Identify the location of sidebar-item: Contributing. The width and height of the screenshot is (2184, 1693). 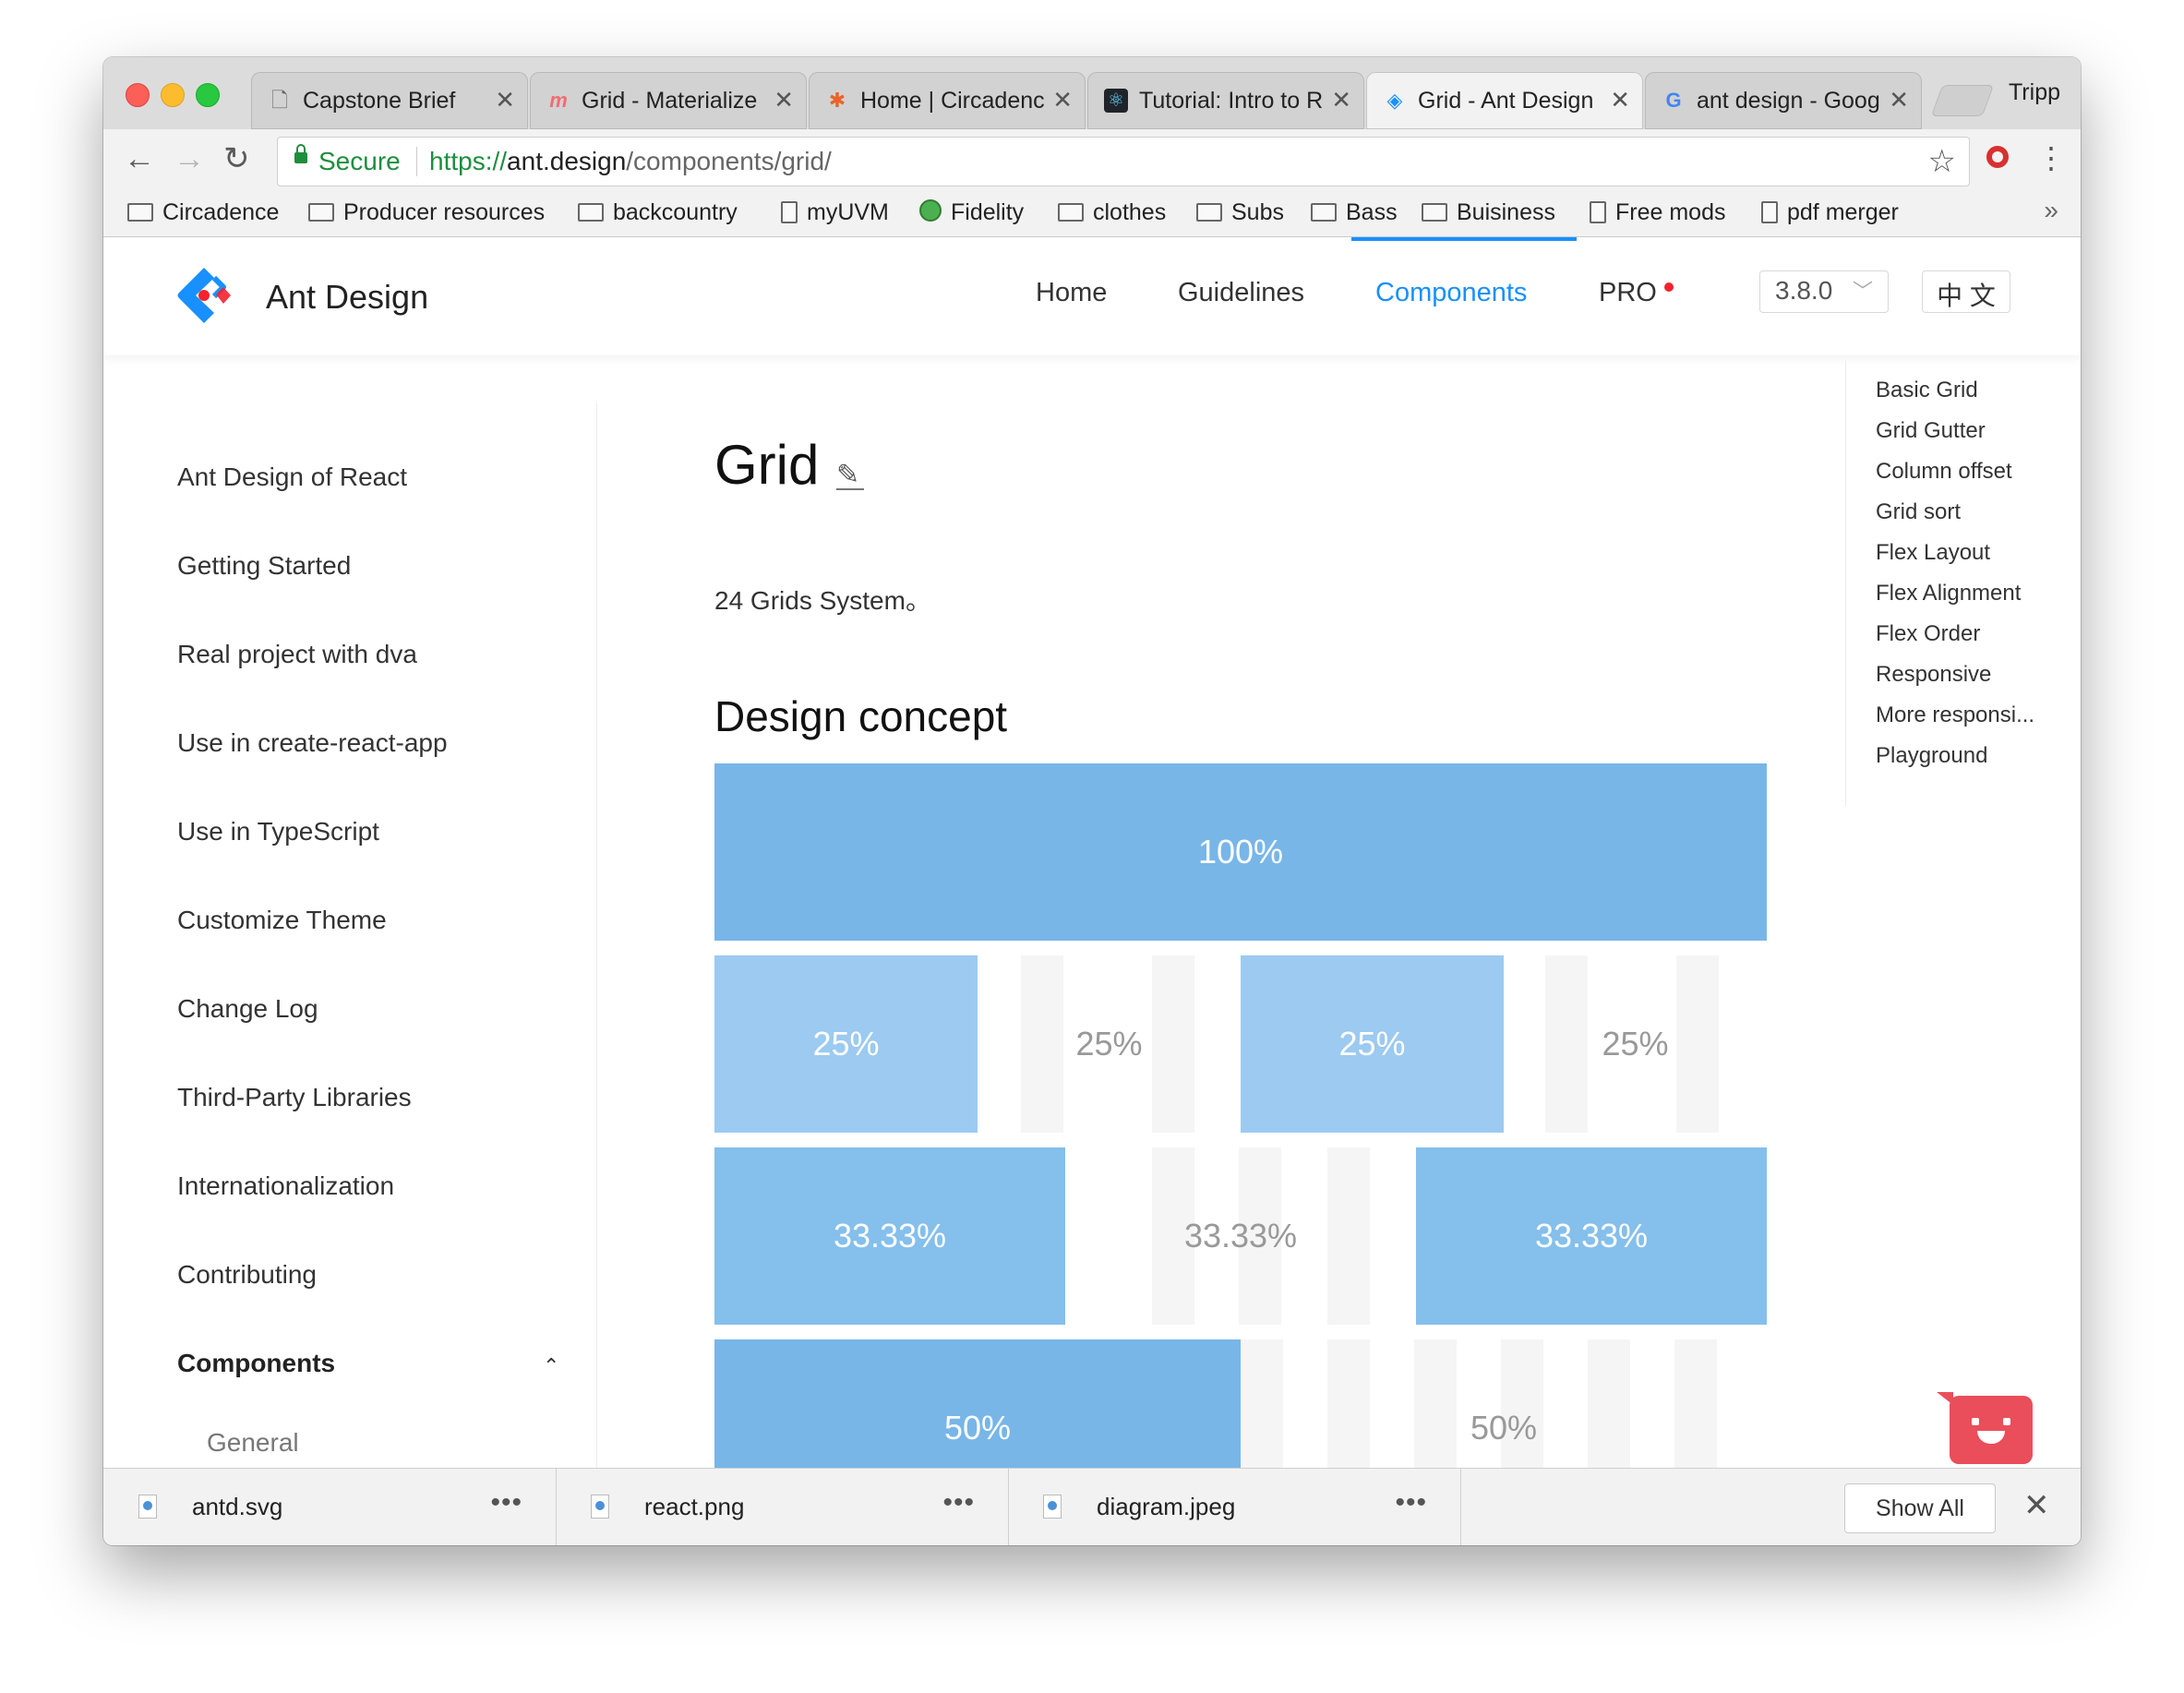
(247, 1275).